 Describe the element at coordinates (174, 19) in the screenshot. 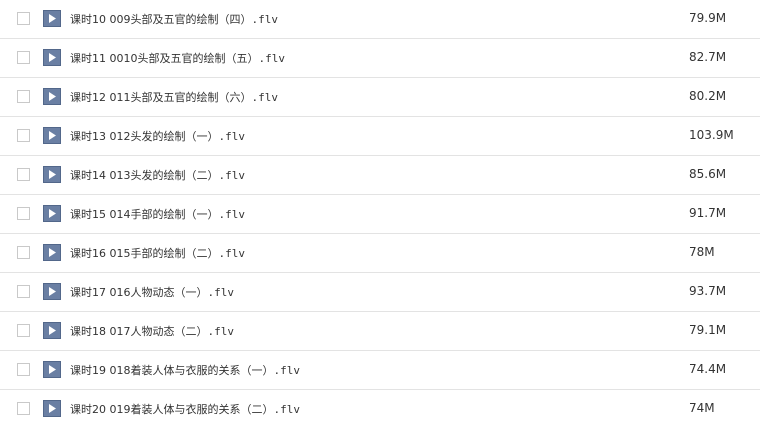

I see `file-name: 课时10 009头部及五官的绘制（四）.flv` at that location.